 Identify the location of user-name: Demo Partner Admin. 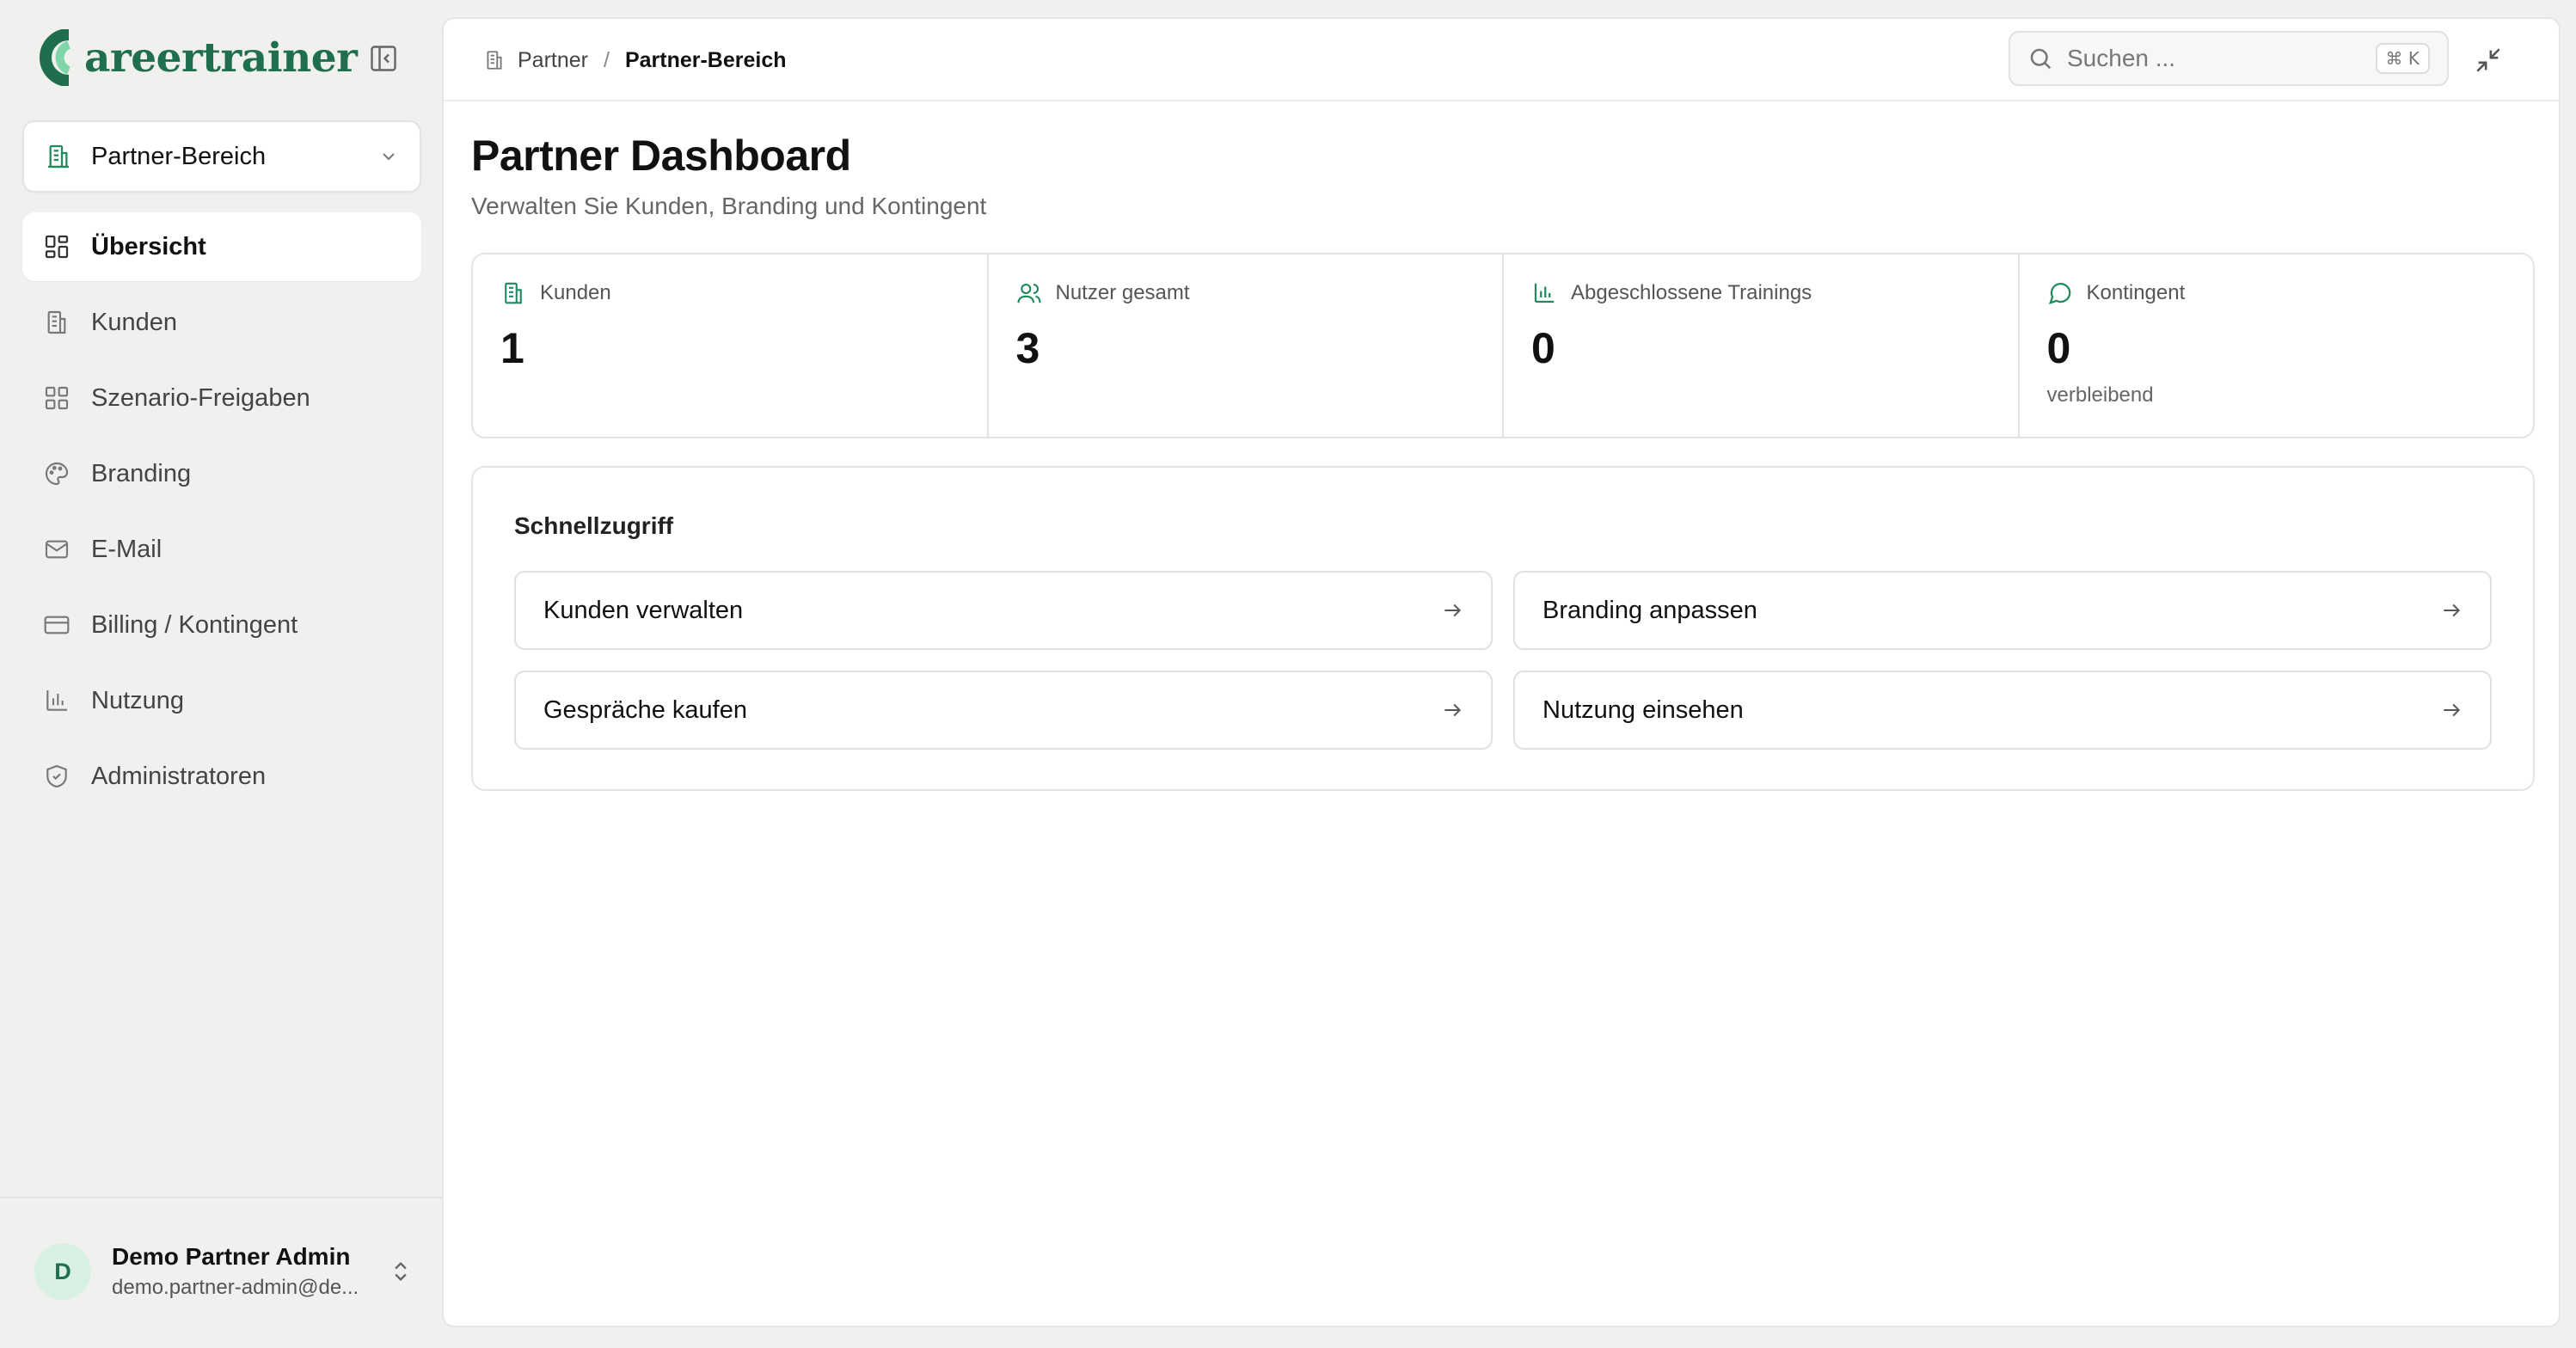
(231, 1256).